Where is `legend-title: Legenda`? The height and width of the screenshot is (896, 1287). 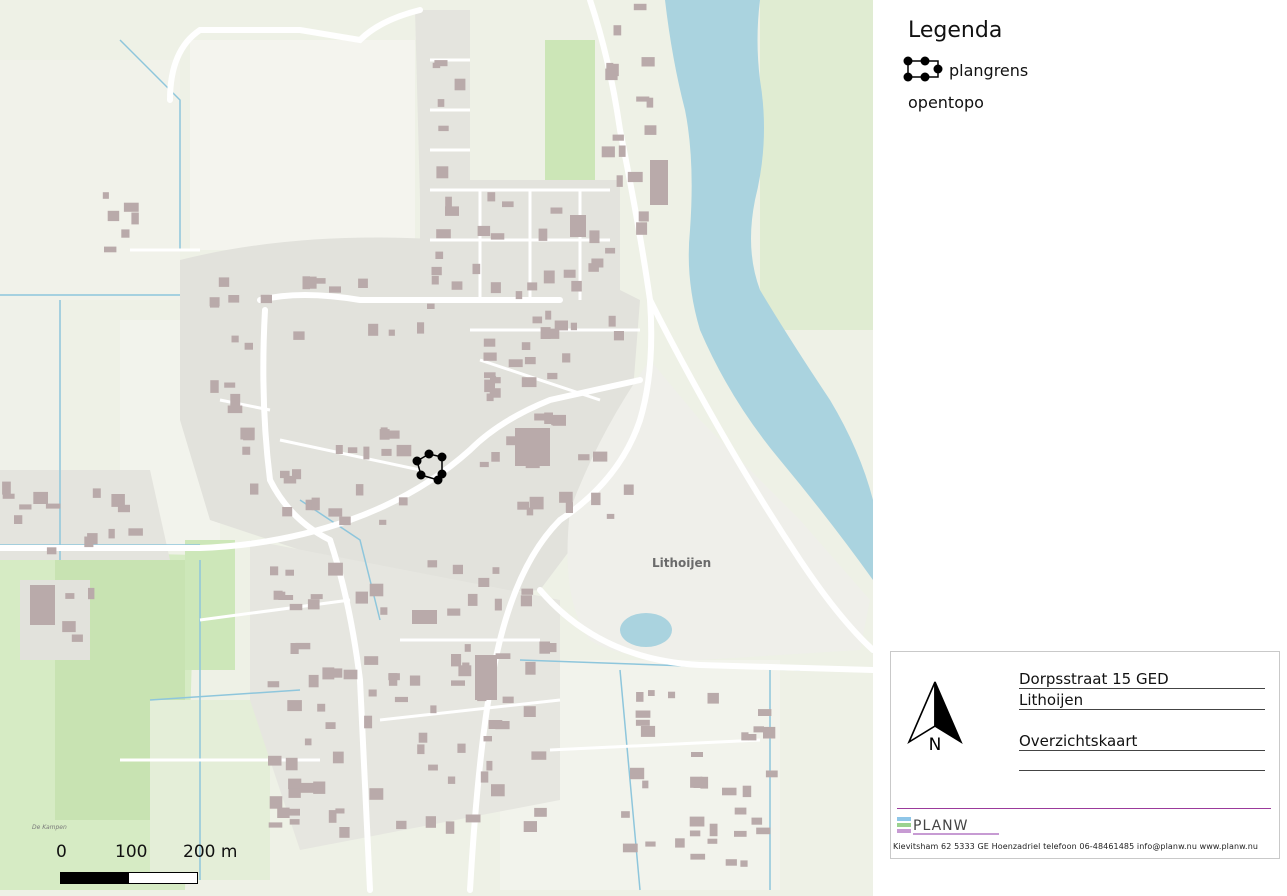 legend-title: Legenda is located at coordinates (955, 30).